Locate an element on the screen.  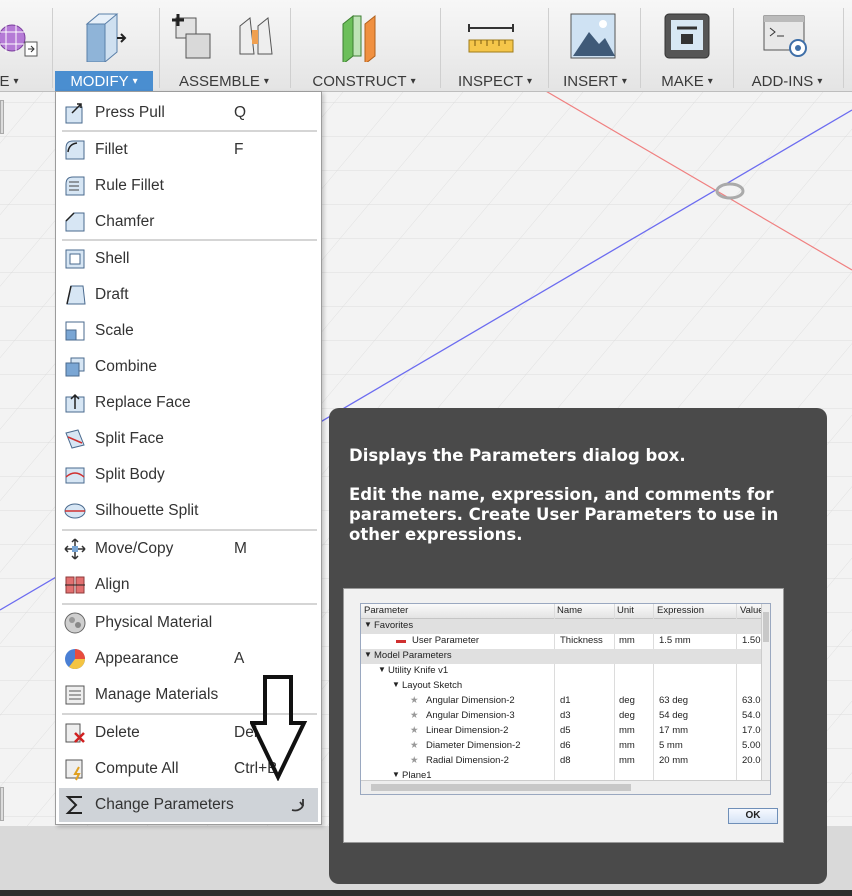
addins-group: ADD-INS ▾ is located at coordinates (784, 46).